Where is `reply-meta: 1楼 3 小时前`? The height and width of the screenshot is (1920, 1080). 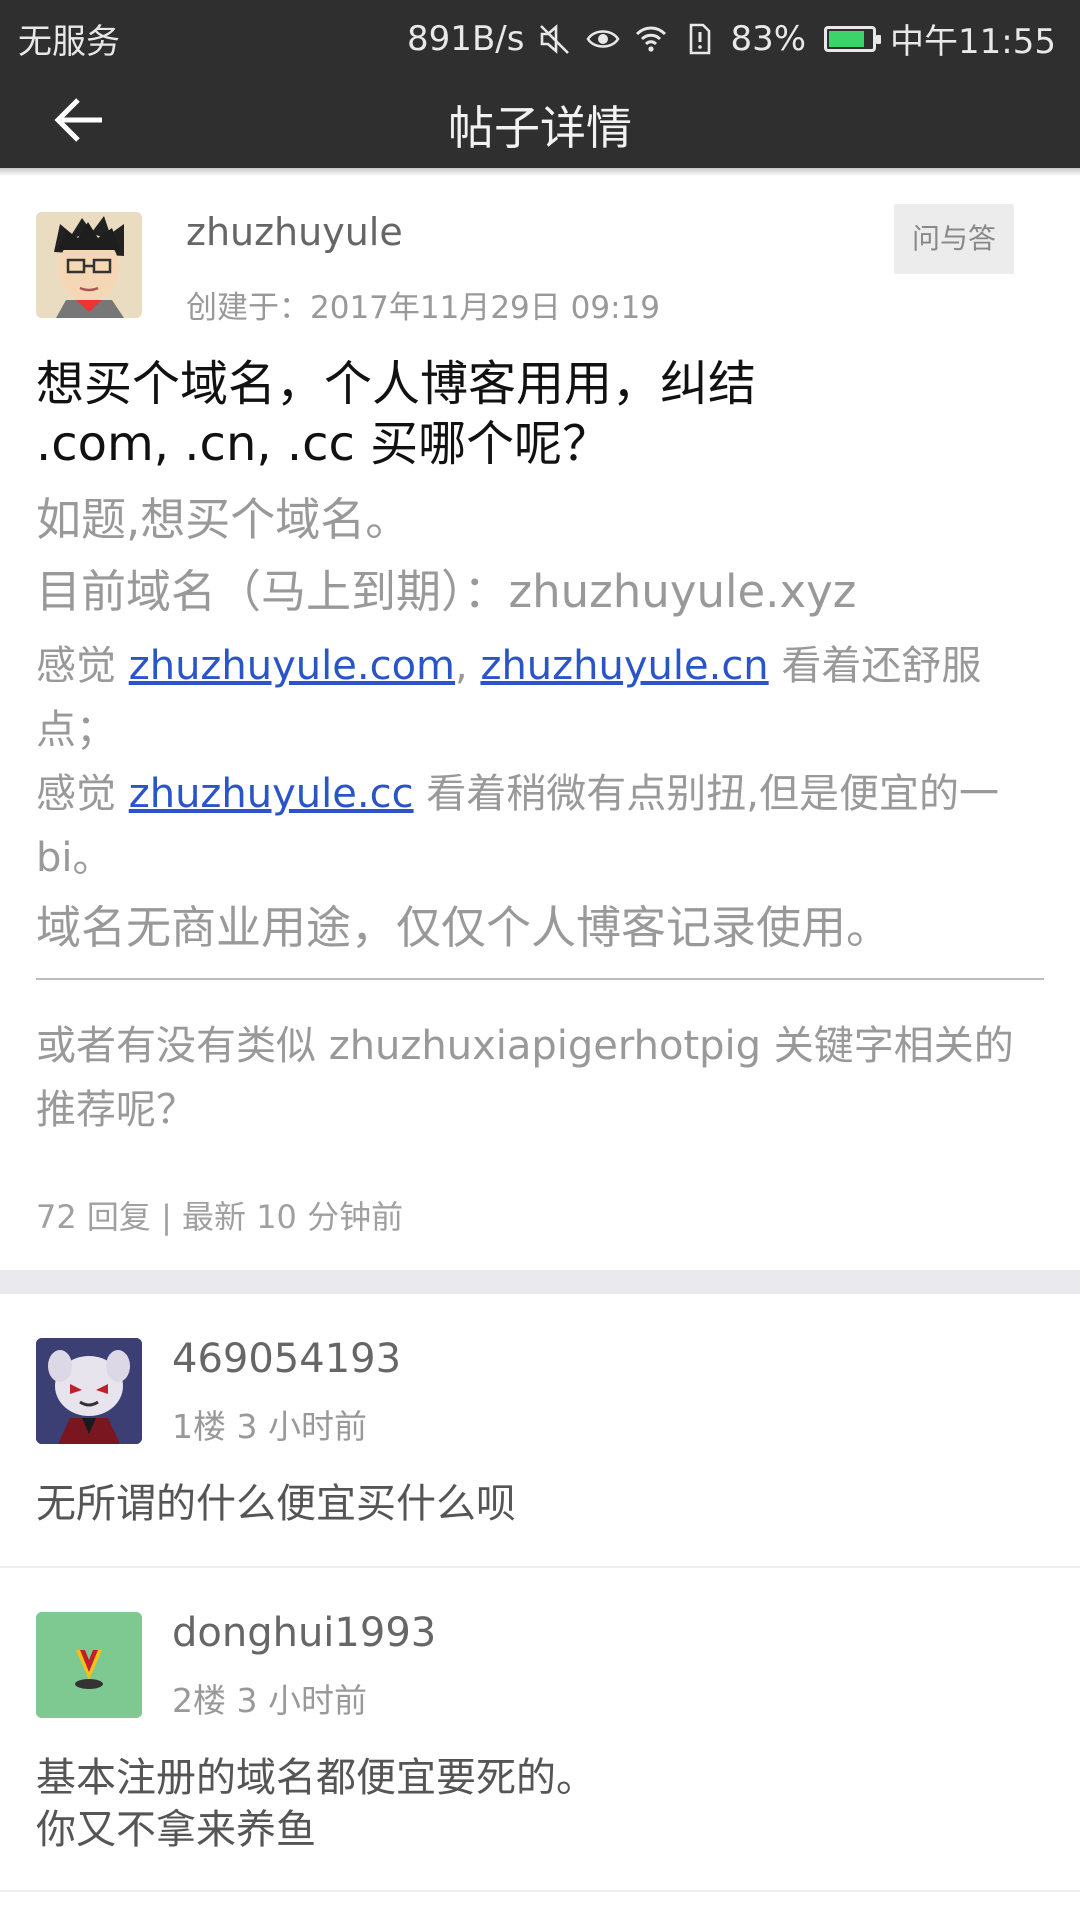 reply-meta: 1楼 3 小时前 is located at coordinates (269, 1426).